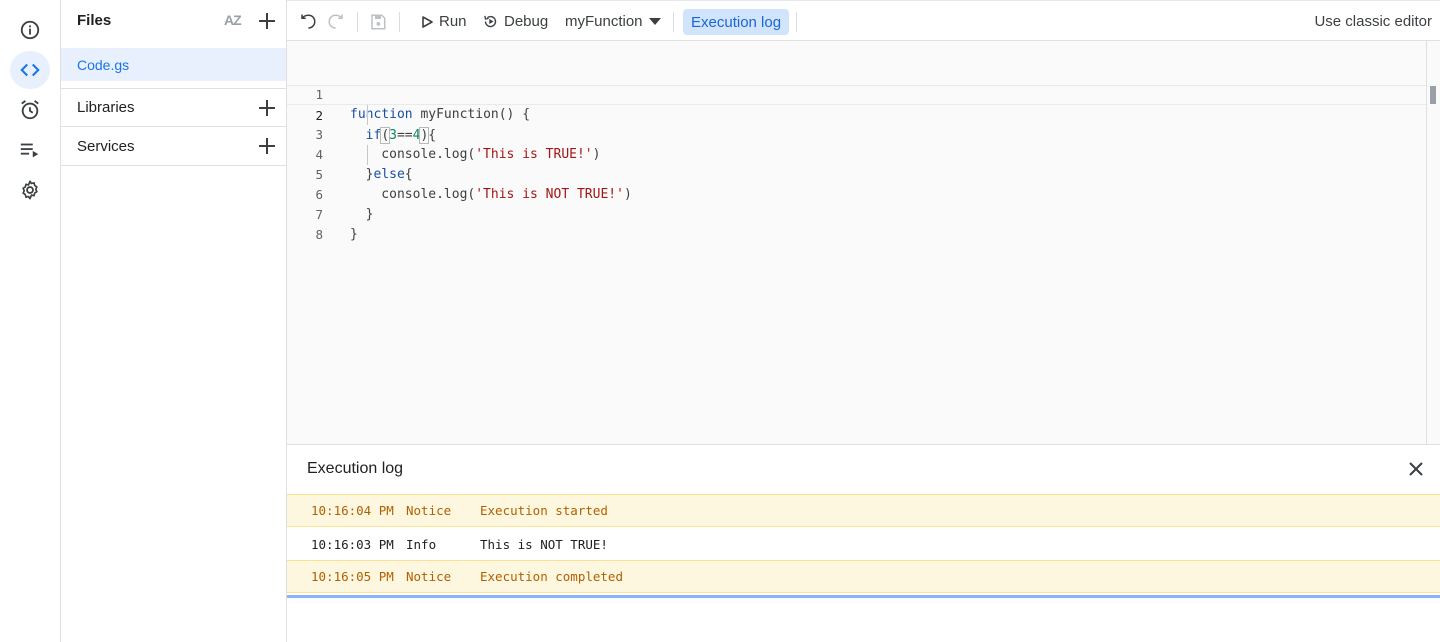 The image size is (1440, 642). What do you see at coordinates (453, 21) in the screenshot?
I see `run-label: Run` at bounding box center [453, 21].